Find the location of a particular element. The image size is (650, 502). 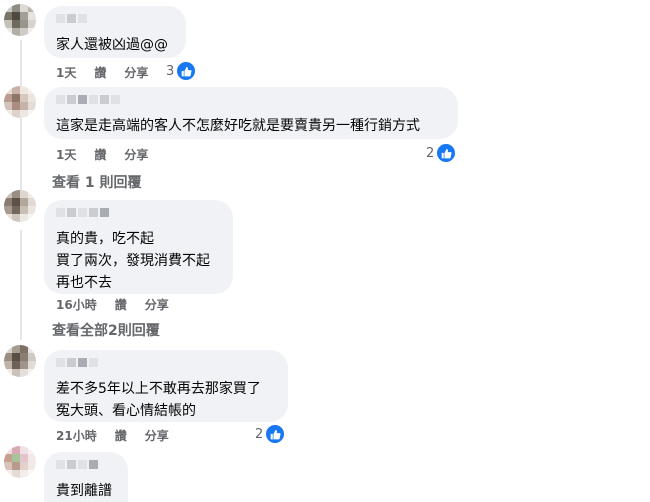

comment-bubble: 真的貴，吃不起 買了兩次，發現消費不起 再也不去 is located at coordinates (138, 247).